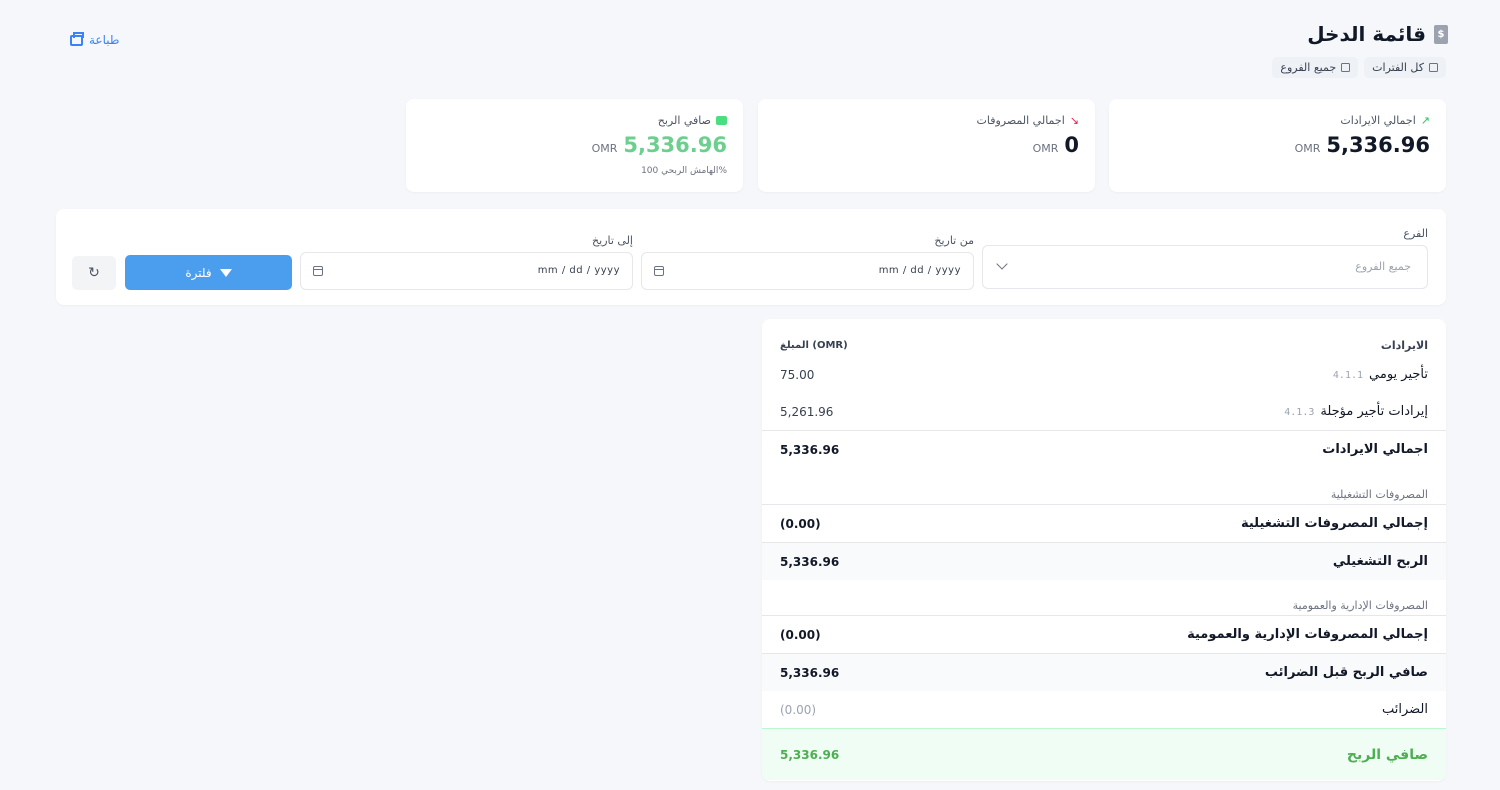 The width and height of the screenshot is (1500, 790). Describe the element at coordinates (1104, 709) in the screenshot. I see `taxes-row: الضرائب (0.00)` at that location.